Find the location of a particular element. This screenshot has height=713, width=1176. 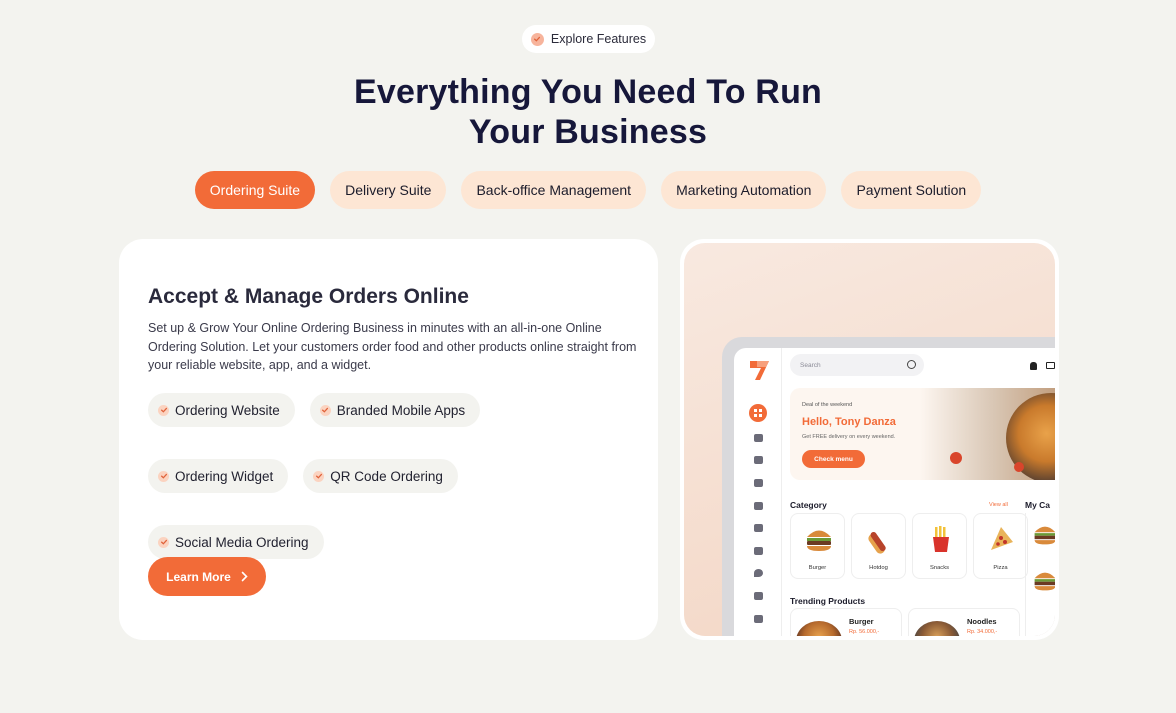

tab-marketing-automation: Marketing Automation is located at coordinates (744, 190).